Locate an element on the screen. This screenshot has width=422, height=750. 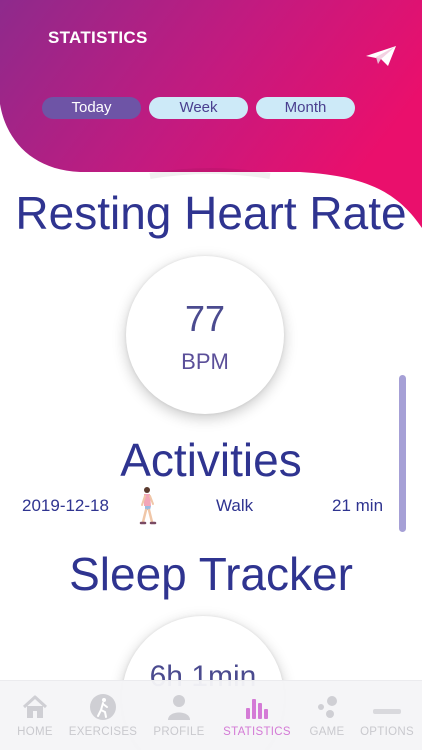
tab-today: Today is located at coordinates (91, 108).